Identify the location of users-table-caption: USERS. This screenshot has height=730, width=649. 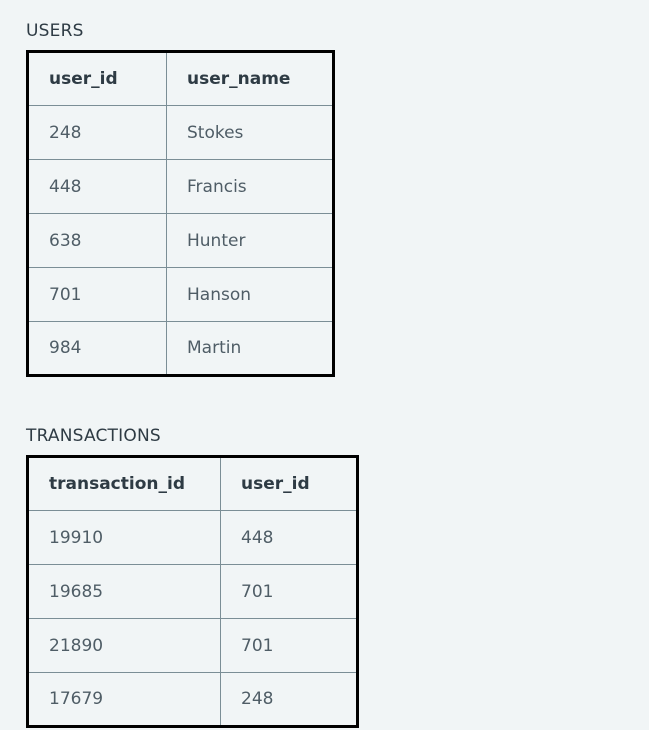
(55, 31).